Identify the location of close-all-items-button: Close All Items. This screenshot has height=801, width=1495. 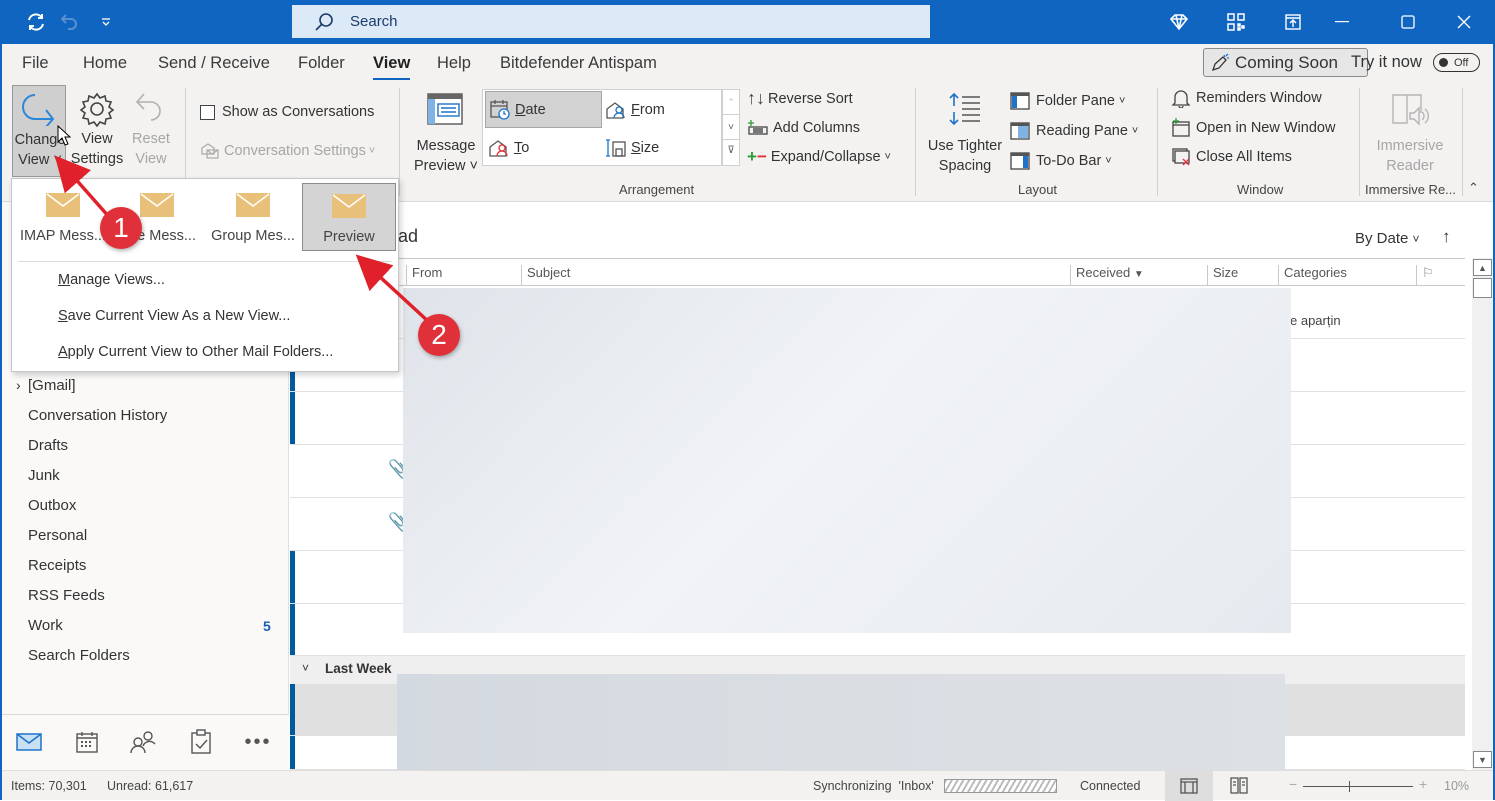
(1231, 157).